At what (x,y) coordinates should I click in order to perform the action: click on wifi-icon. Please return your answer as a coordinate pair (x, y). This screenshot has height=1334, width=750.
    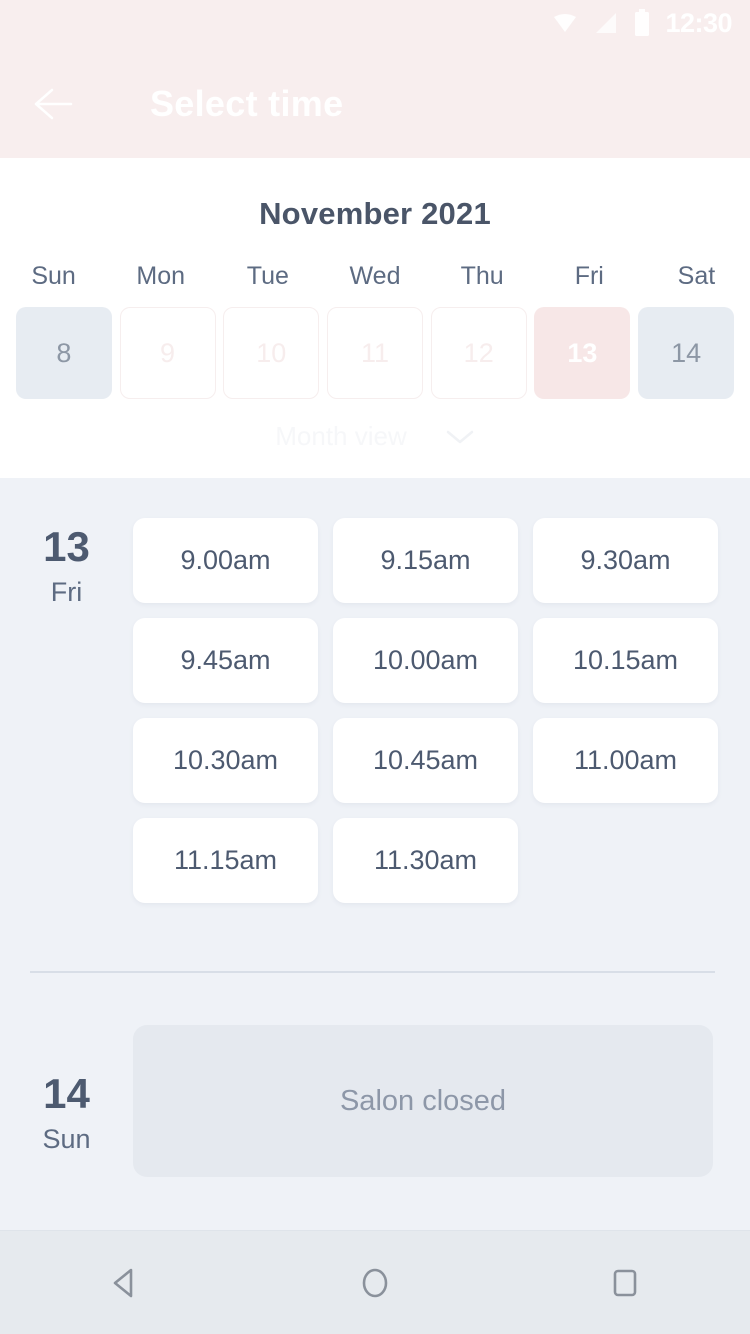
    Looking at the image, I should click on (565, 23).